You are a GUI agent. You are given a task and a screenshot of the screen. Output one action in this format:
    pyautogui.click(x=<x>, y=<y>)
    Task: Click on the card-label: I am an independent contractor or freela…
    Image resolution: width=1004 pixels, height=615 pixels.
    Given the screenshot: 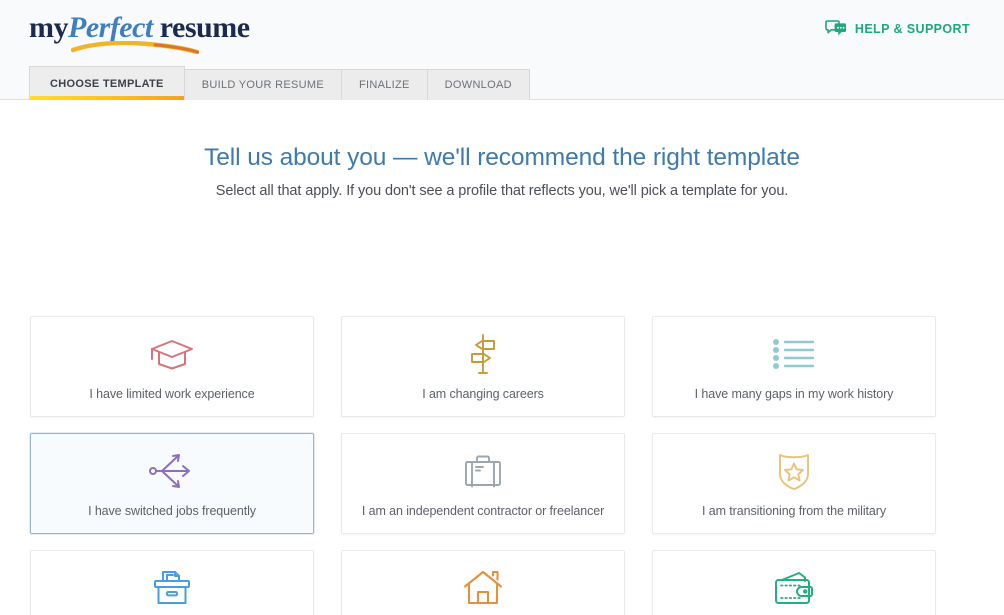 What is the action you would take?
    pyautogui.click(x=483, y=511)
    